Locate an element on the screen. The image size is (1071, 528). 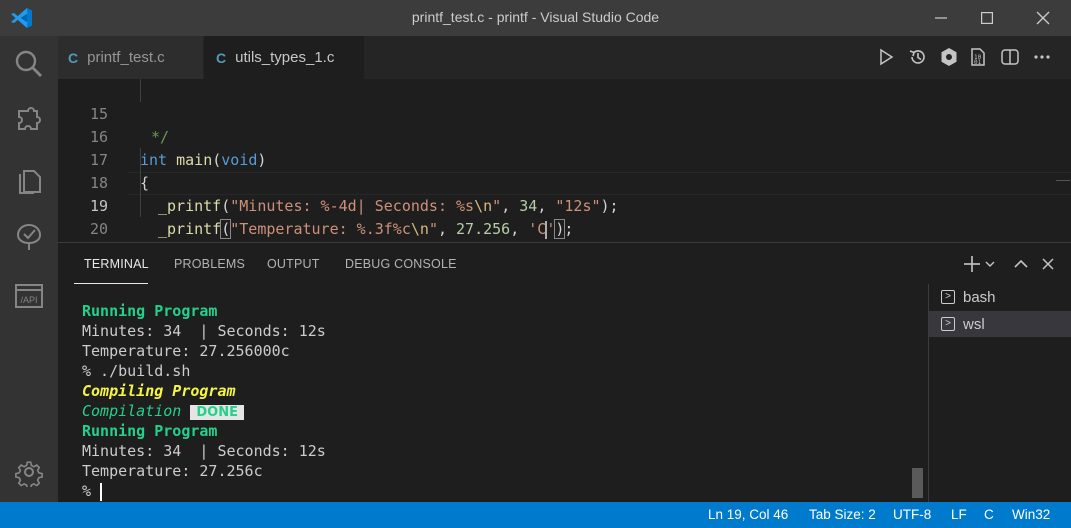
source-control-icon is located at coordinates (29, 237).